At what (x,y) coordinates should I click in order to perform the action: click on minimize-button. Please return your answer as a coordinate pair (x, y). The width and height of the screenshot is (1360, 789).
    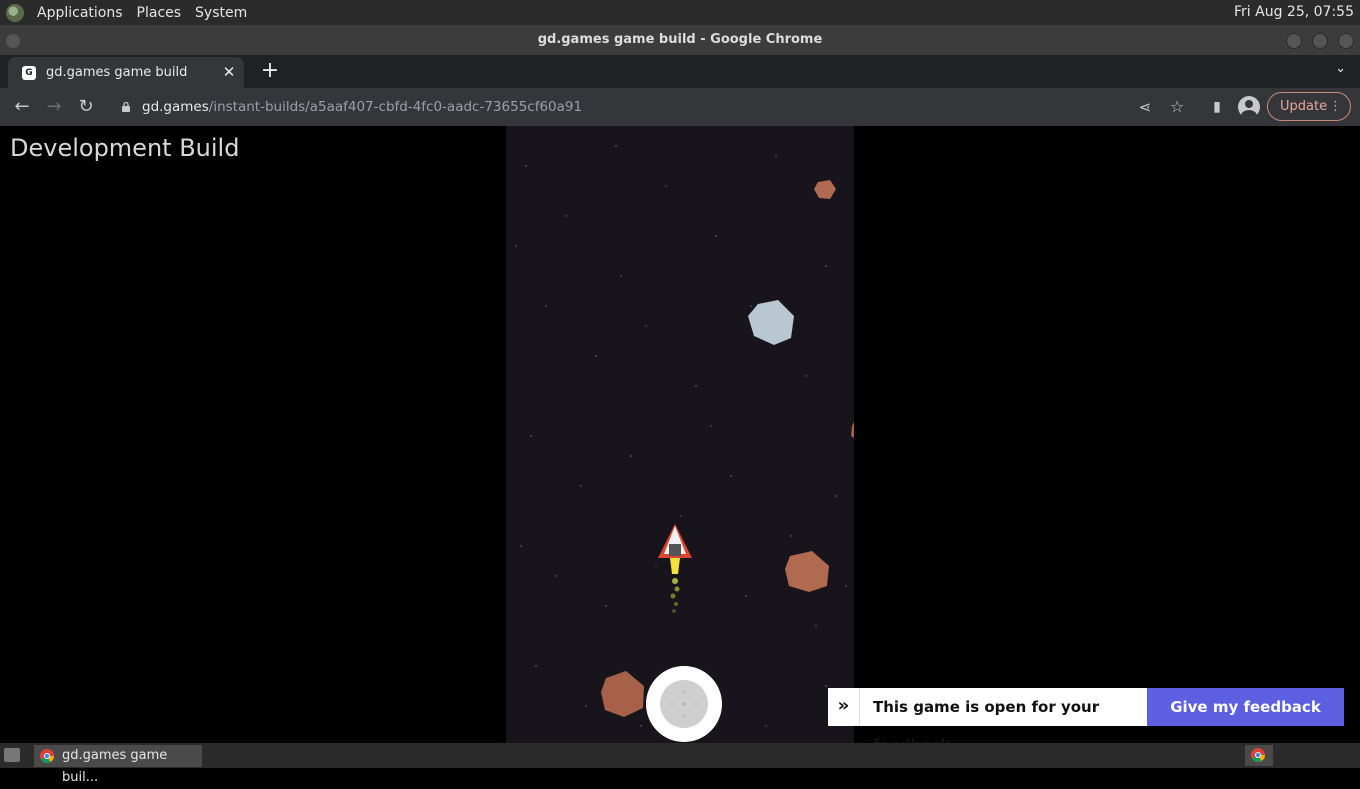
    Looking at the image, I should click on (1294, 41).